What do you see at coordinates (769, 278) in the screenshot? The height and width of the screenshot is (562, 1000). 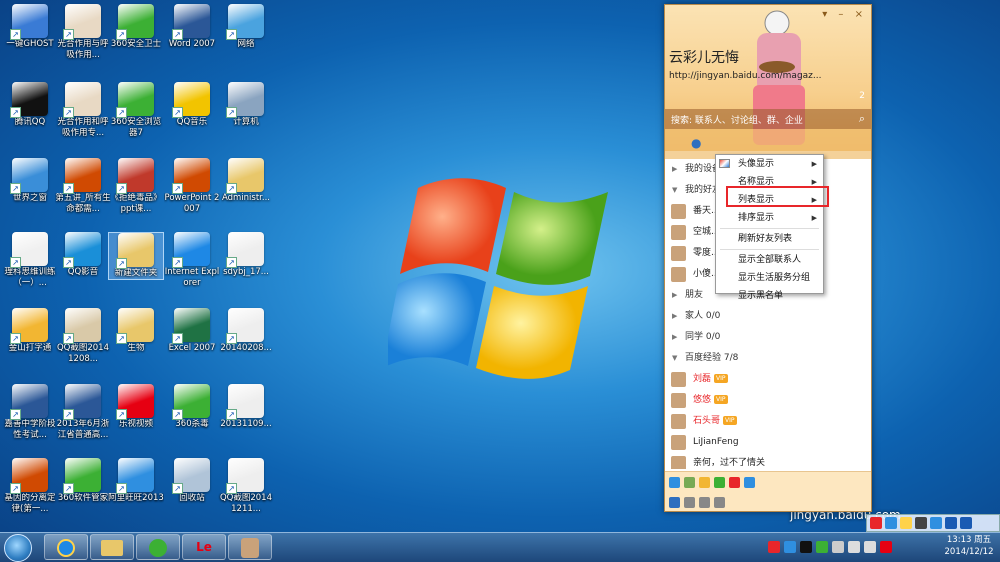 I see `menu-item: 显示生活服务分组` at bounding box center [769, 278].